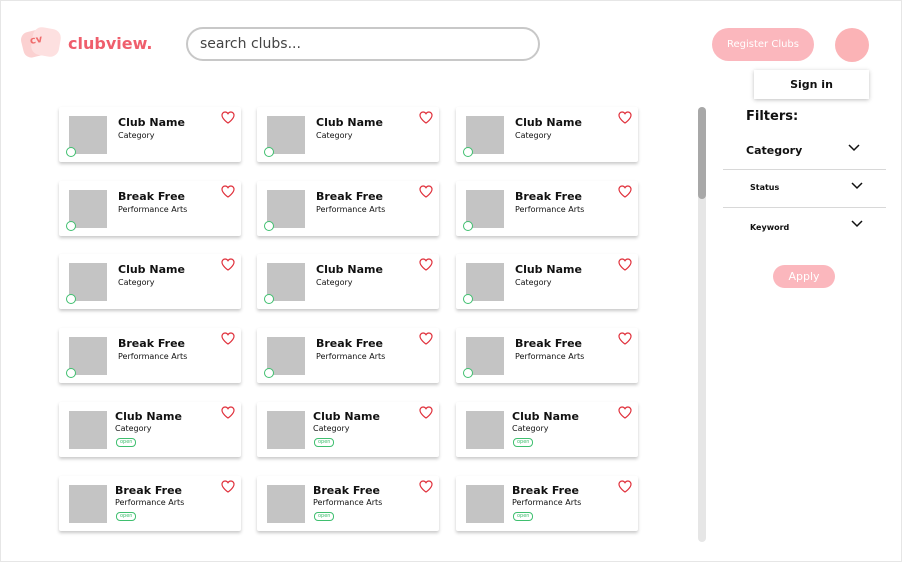 The width and height of the screenshot is (902, 562). I want to click on logo-letters: cv, so click(36, 40).